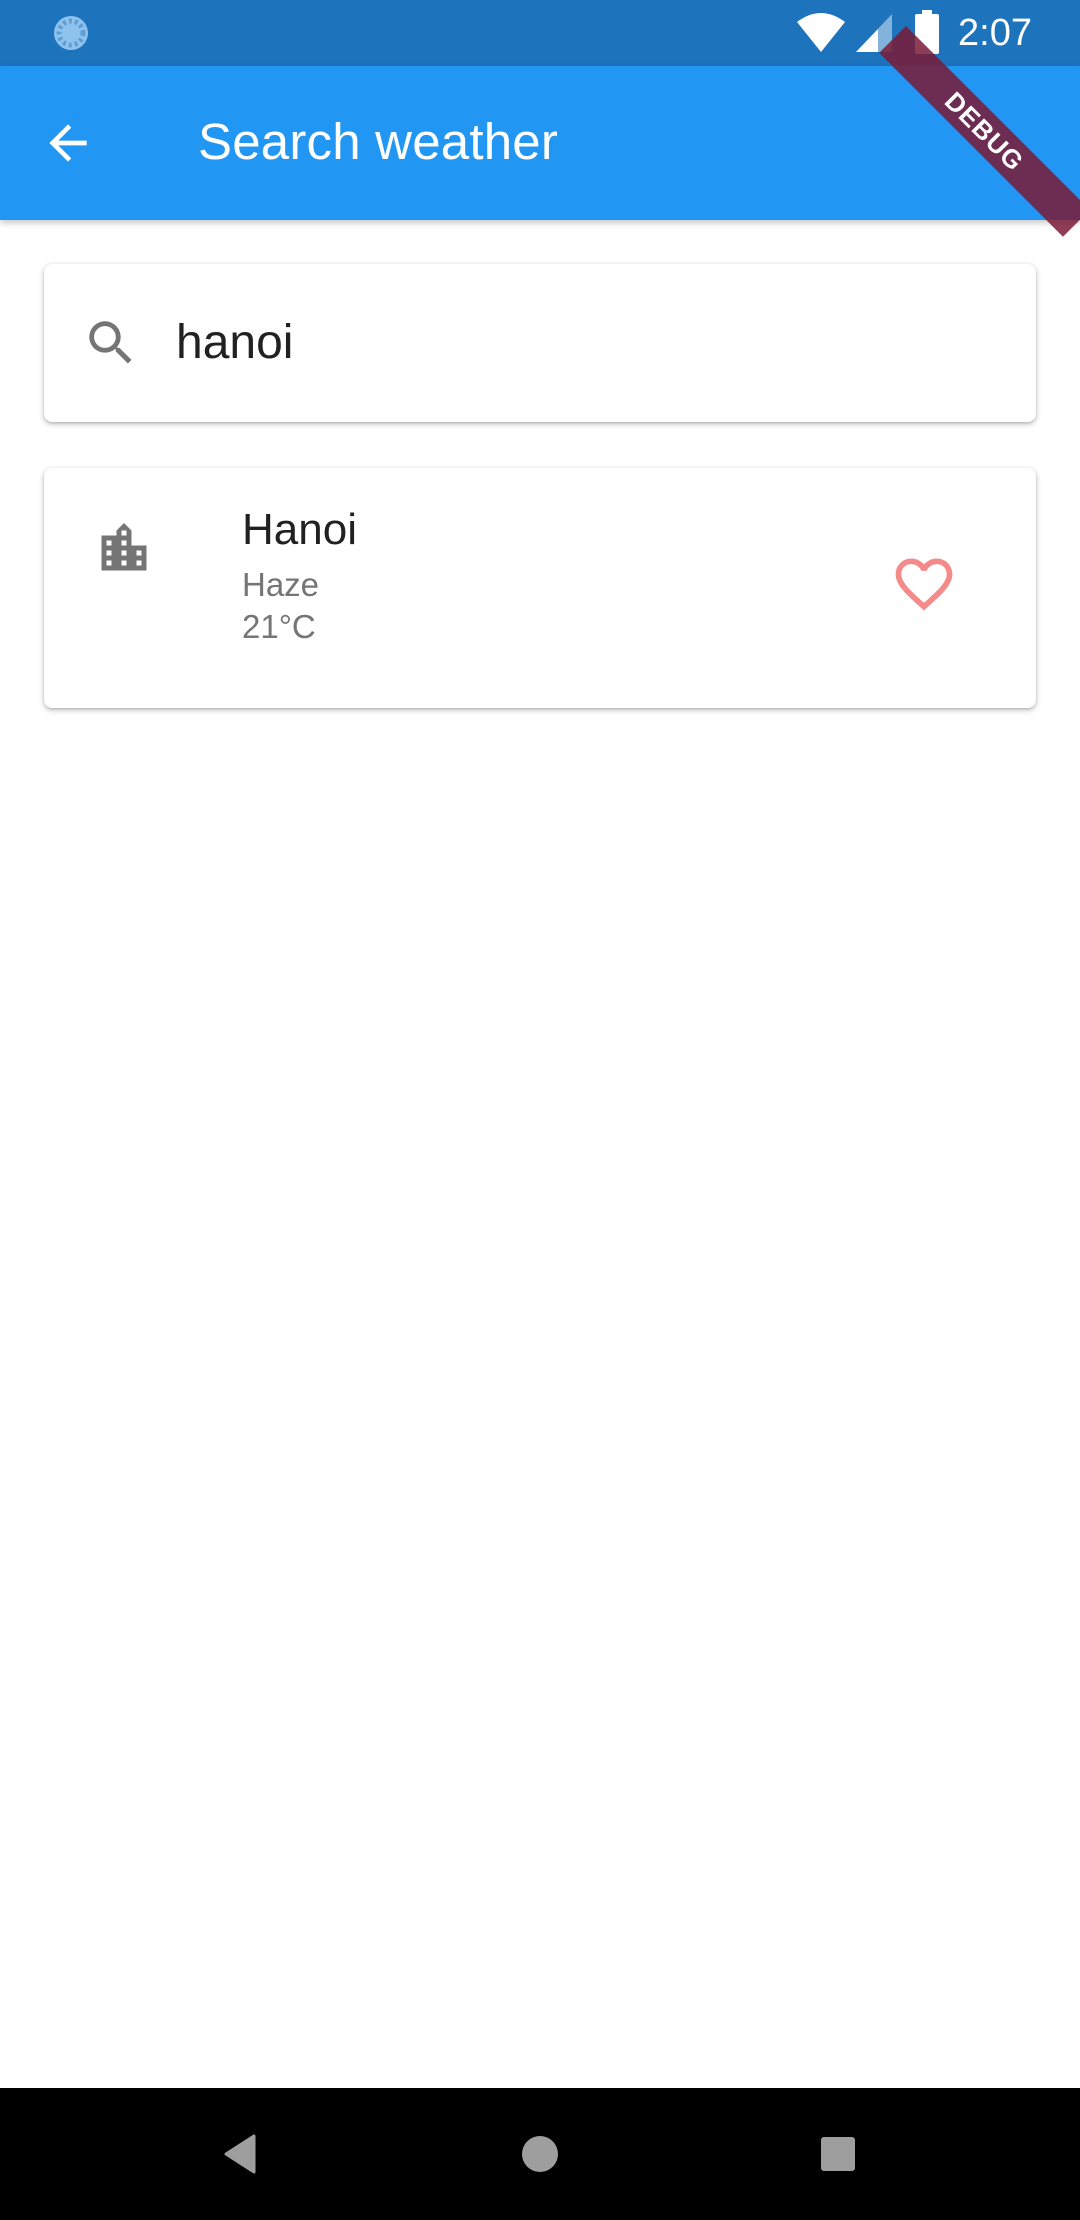  Describe the element at coordinates (540, 588) in the screenshot. I see `list-item: Hanoi Haze 21°C` at that location.